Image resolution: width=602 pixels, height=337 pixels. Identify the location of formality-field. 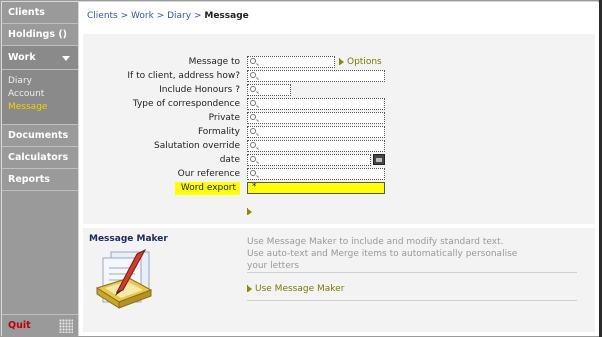
(316, 132).